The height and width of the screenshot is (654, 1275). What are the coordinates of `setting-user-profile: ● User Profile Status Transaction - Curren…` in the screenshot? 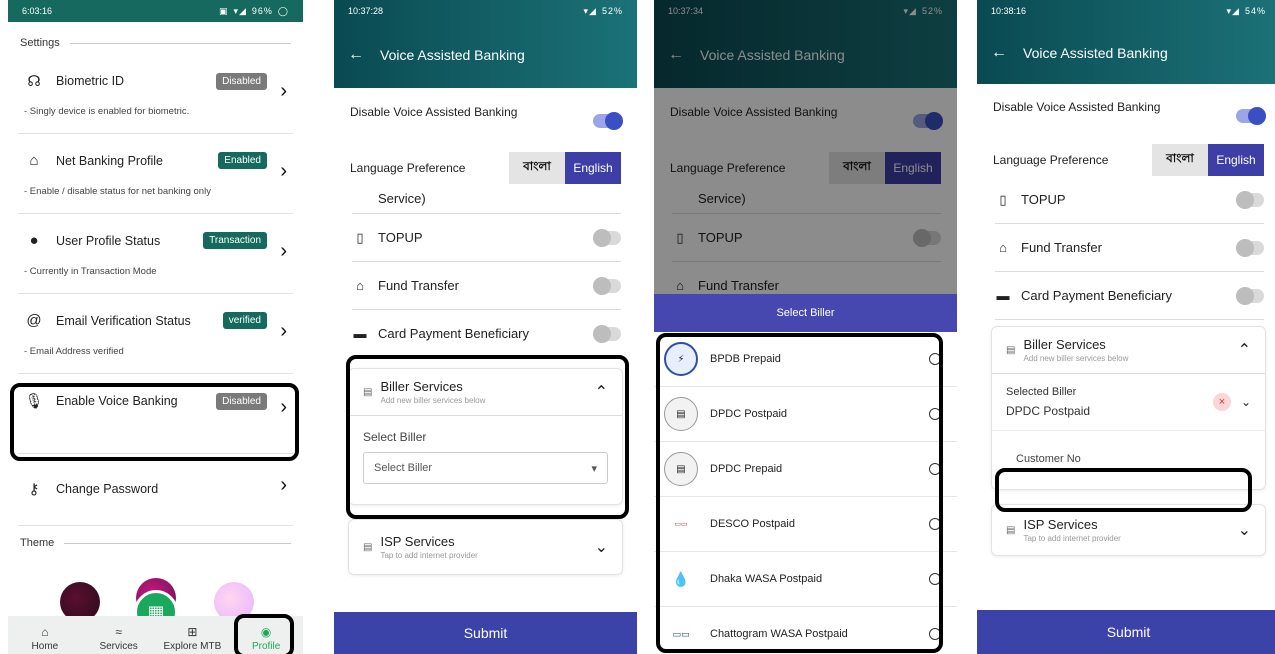 It's located at (155, 254).